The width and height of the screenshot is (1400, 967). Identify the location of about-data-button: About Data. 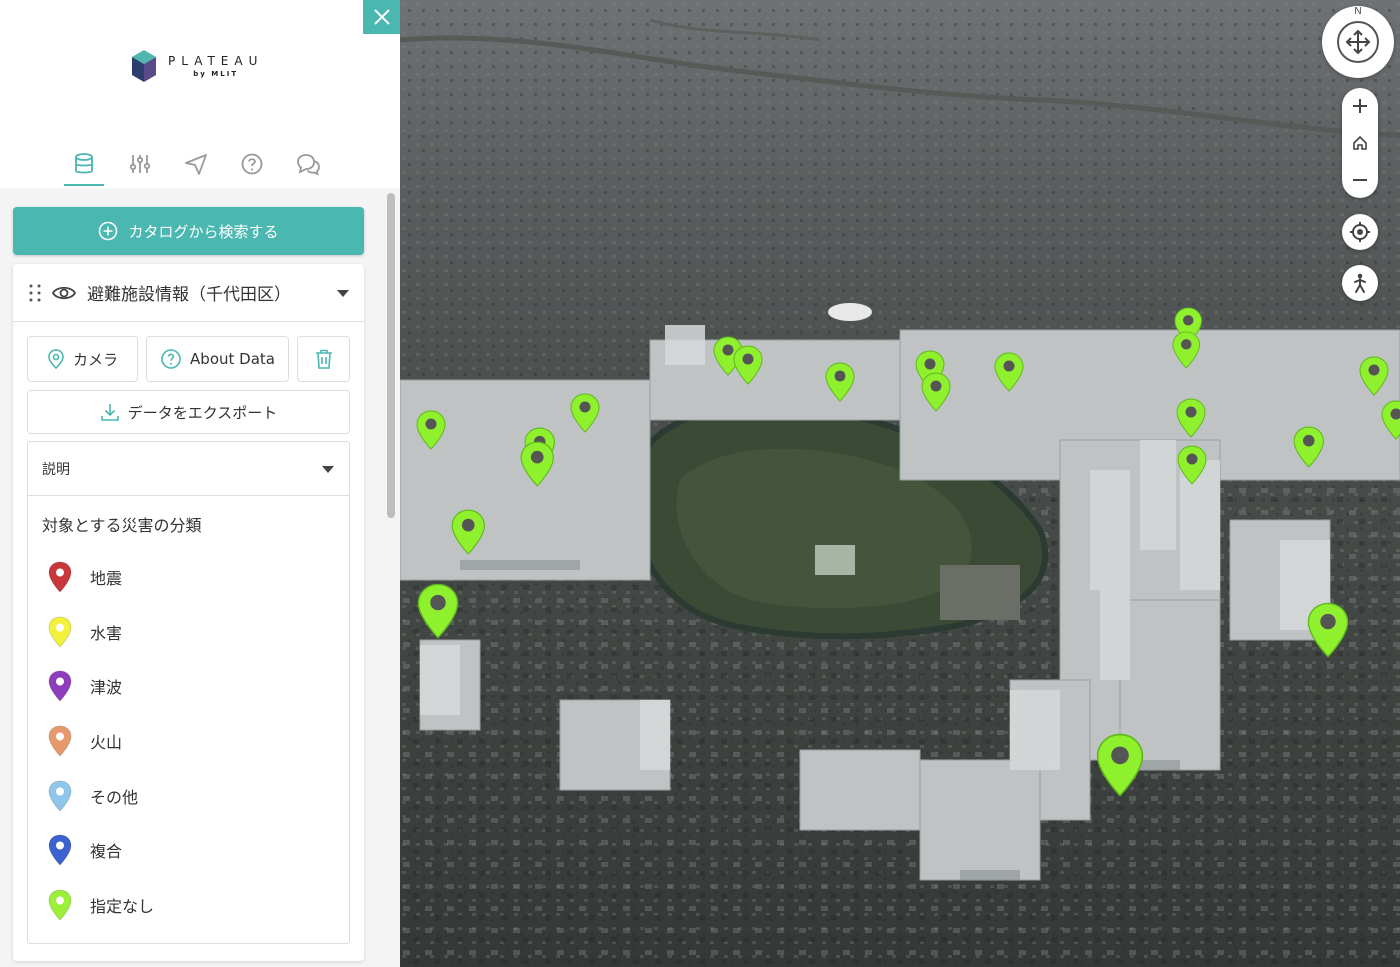
(217, 359).